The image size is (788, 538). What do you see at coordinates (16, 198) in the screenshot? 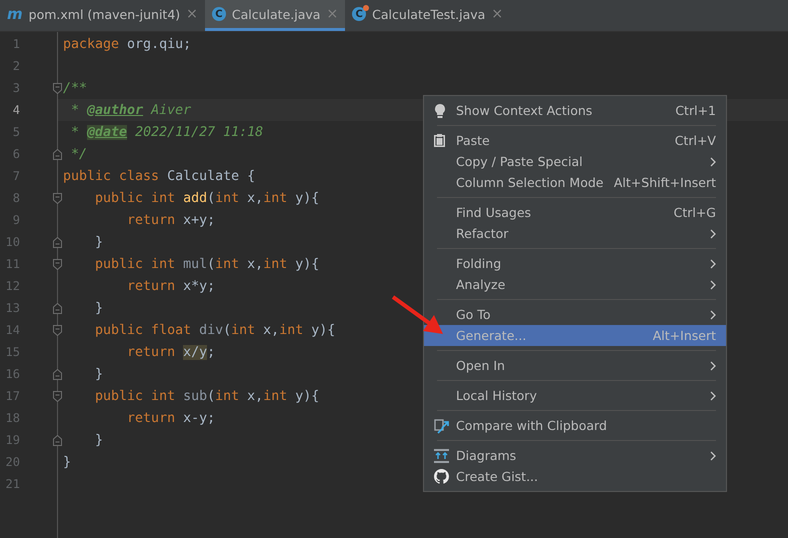
I see `line-number: 8` at bounding box center [16, 198].